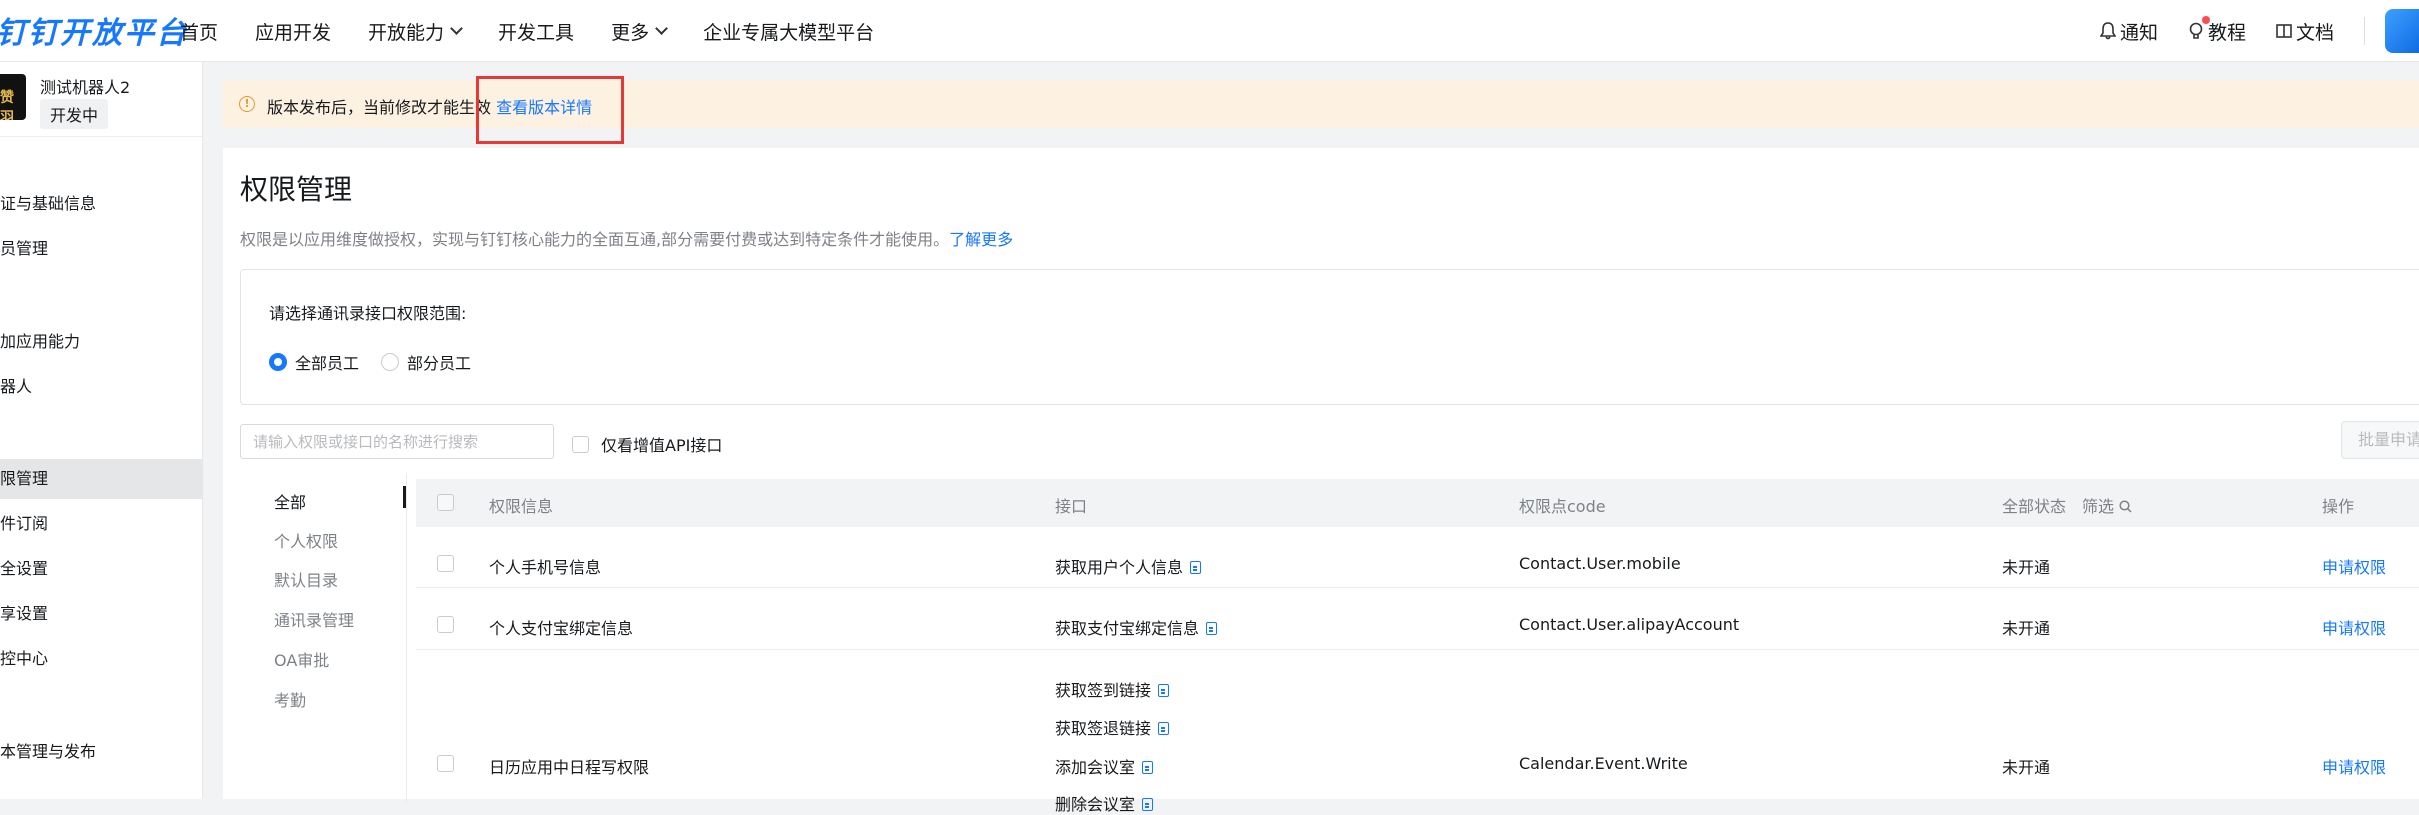 This screenshot has width=2419, height=815. I want to click on nav-more-label: 更多, so click(630, 32).